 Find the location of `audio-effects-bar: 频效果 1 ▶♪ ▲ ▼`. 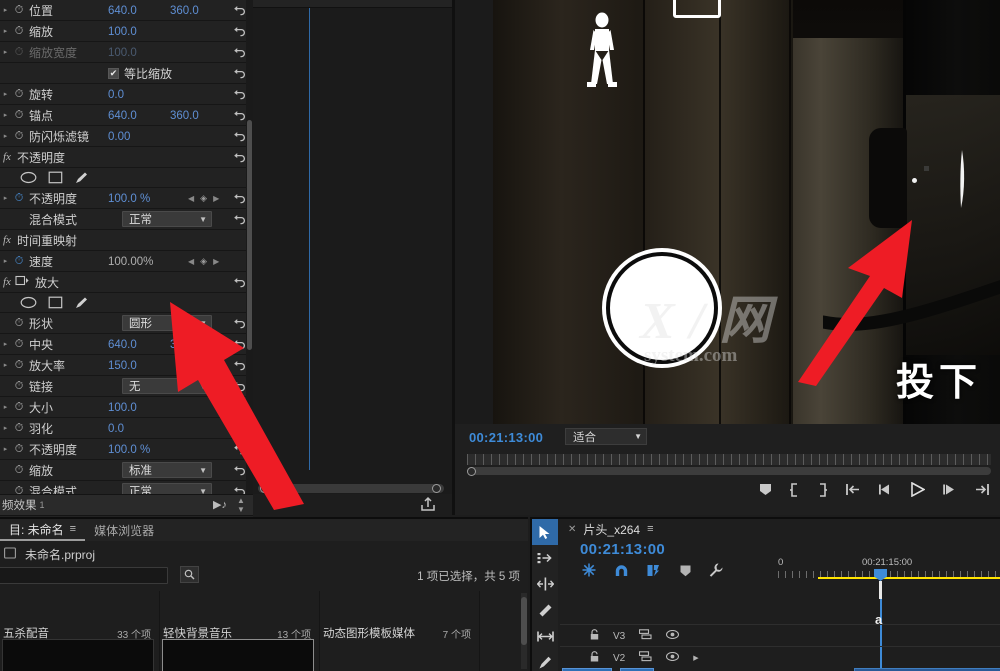

audio-effects-bar: 频效果 1 ▶♪ ▲ ▼ is located at coordinates (126, 504).